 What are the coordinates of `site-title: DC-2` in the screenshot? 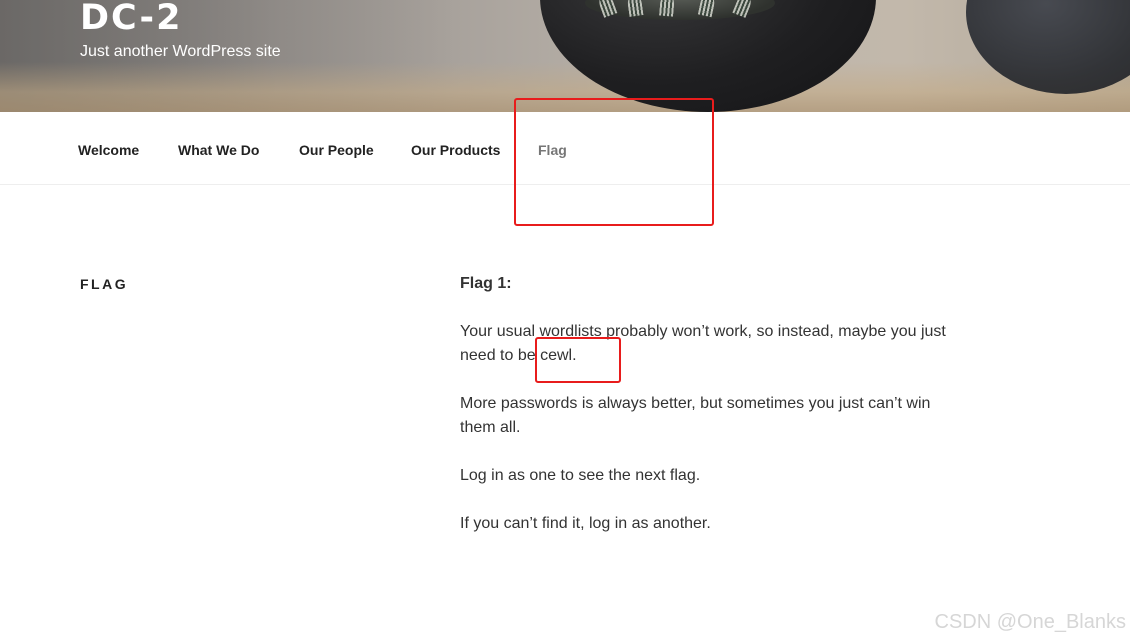 It's located at (131, 20).